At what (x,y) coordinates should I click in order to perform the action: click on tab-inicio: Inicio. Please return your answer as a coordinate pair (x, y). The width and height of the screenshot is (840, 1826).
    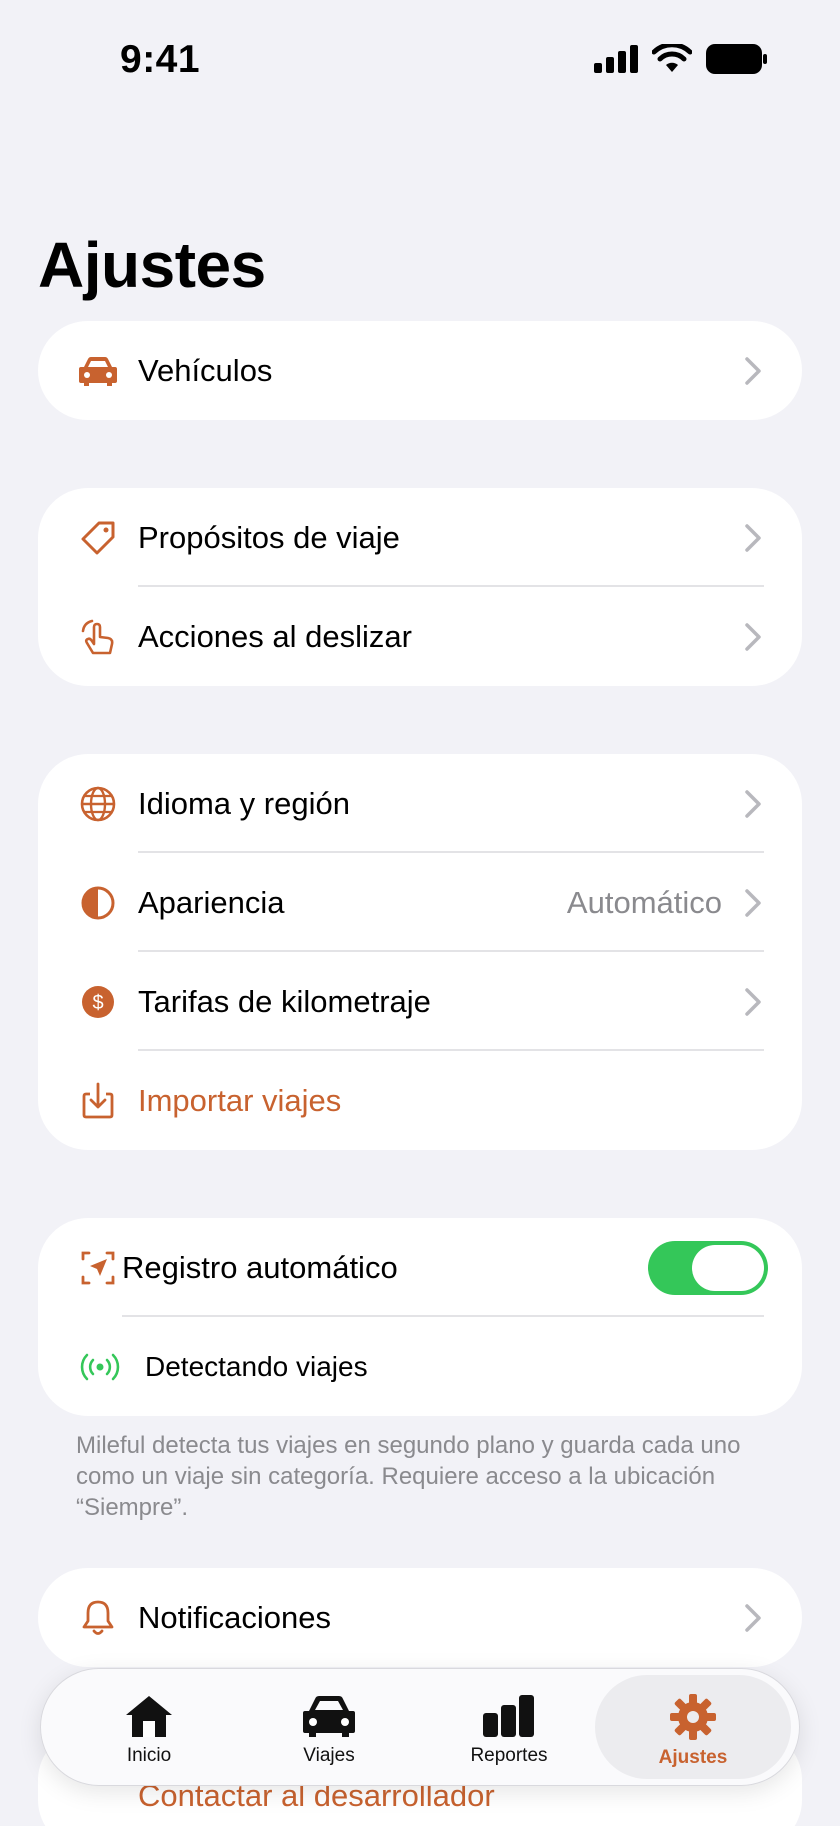
    Looking at the image, I should click on (149, 1727).